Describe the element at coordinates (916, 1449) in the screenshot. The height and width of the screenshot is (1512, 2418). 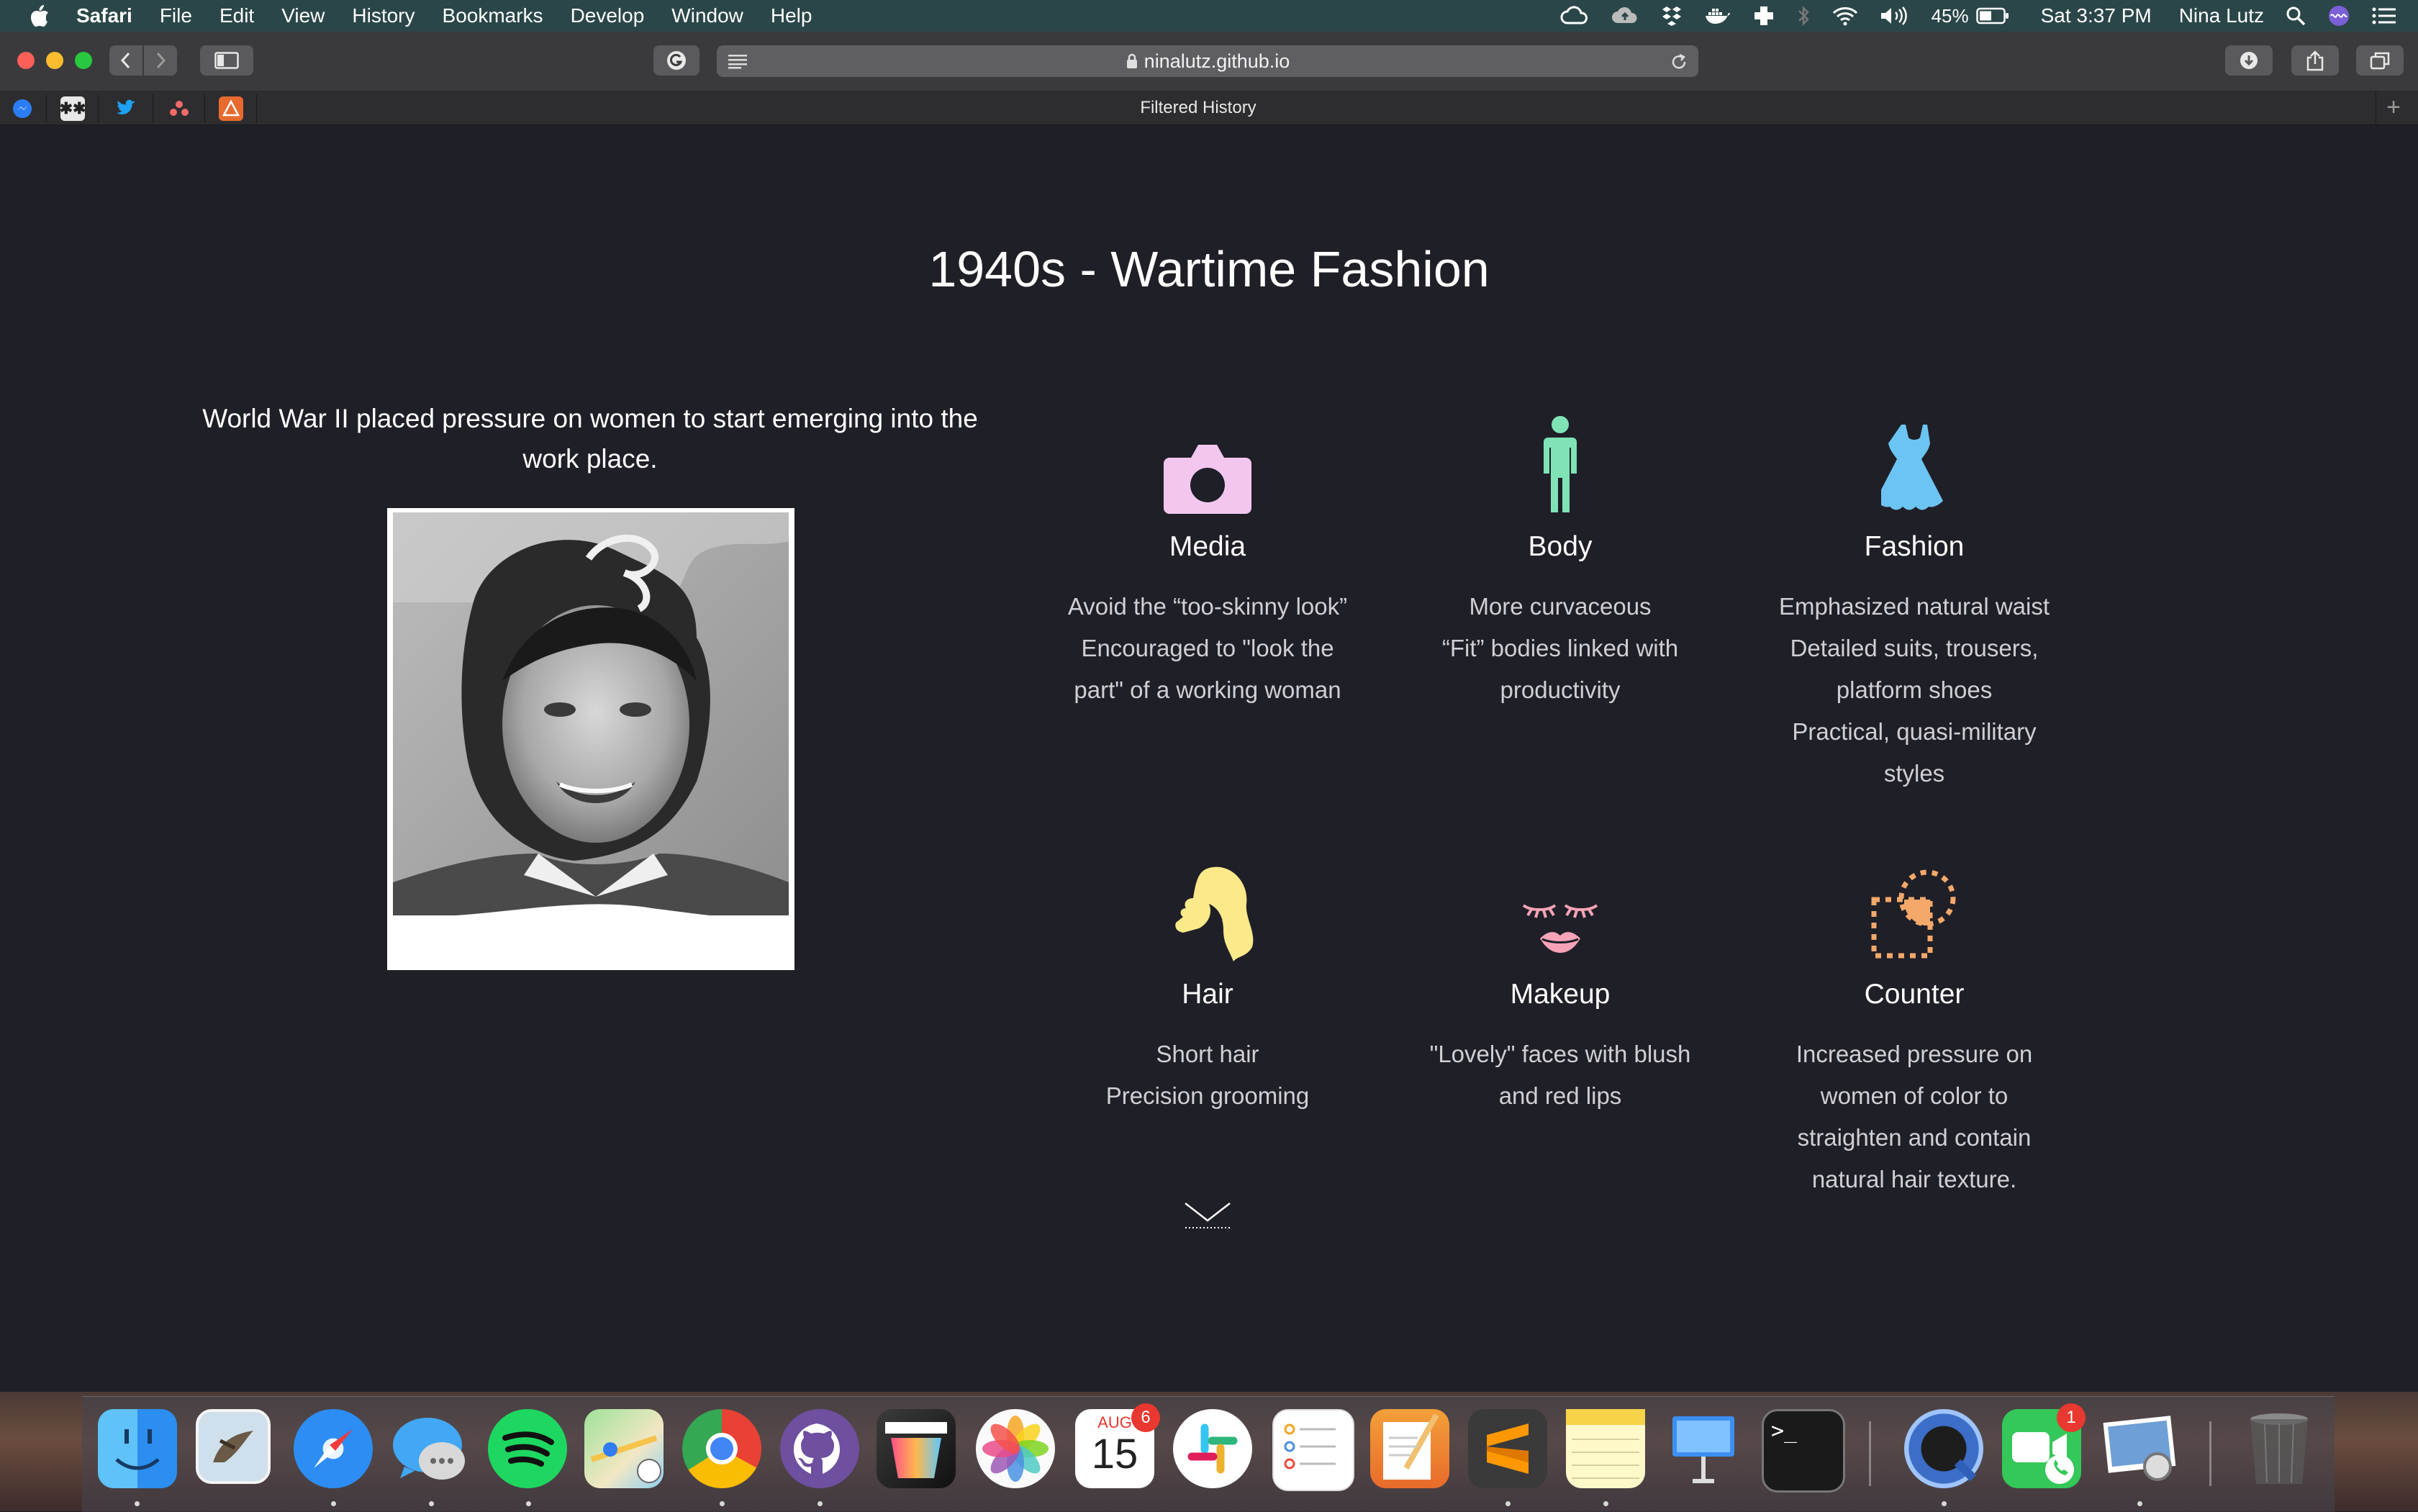
I see `dock-final-cut-icon` at that location.